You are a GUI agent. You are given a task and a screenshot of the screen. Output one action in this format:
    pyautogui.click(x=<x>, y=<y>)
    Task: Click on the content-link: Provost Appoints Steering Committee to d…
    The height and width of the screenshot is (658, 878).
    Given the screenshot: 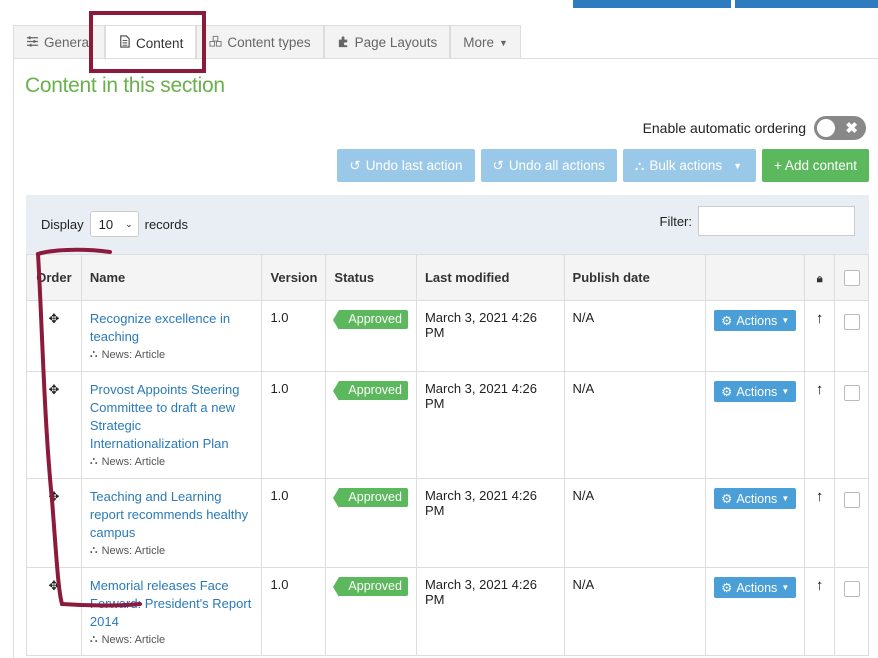 What is the action you would take?
    pyautogui.click(x=172, y=417)
    